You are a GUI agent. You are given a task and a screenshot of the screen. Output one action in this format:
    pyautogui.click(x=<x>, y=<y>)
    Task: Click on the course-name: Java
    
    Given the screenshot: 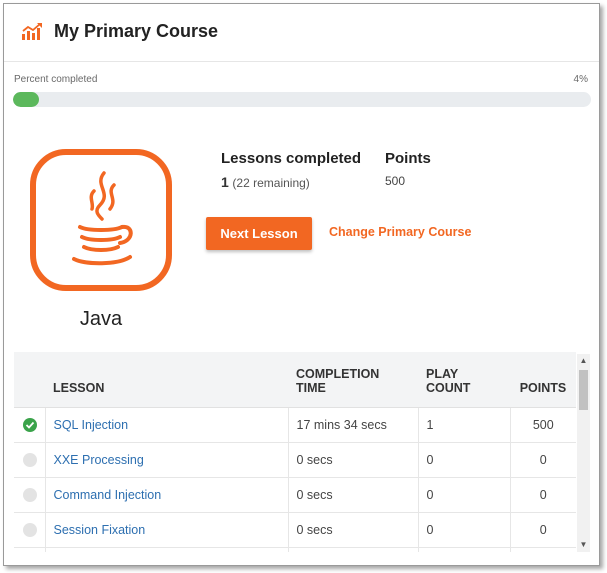 What is the action you would take?
    pyautogui.click(x=101, y=319)
    